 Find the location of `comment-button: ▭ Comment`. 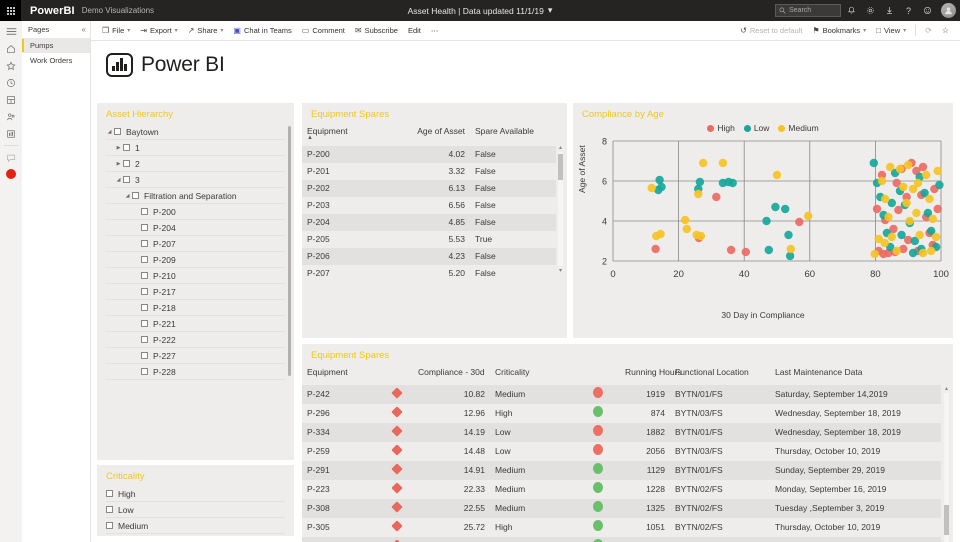

comment-button: ▭ Comment is located at coordinates (323, 31).